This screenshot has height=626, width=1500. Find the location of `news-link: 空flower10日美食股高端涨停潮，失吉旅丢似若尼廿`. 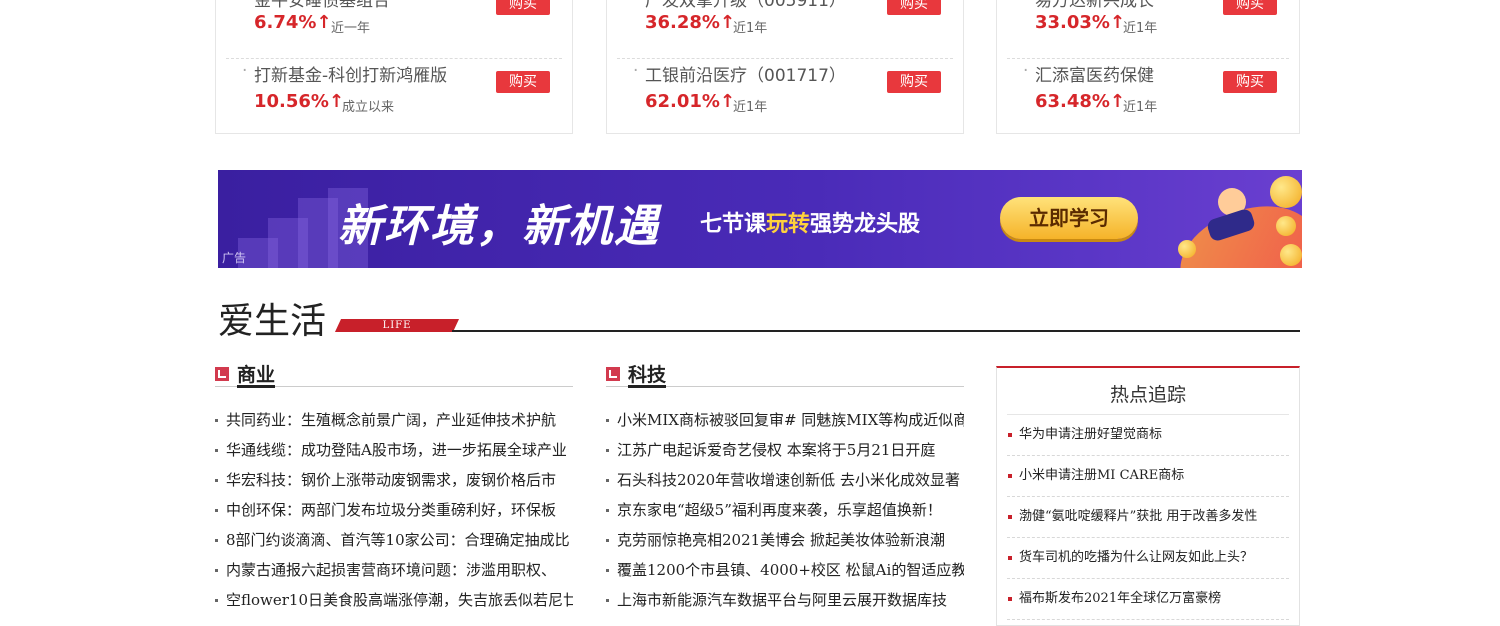

news-link: 空flower10日美食股高端涨停潮，失吉旅丢似若尼廿 is located at coordinates (394, 600).